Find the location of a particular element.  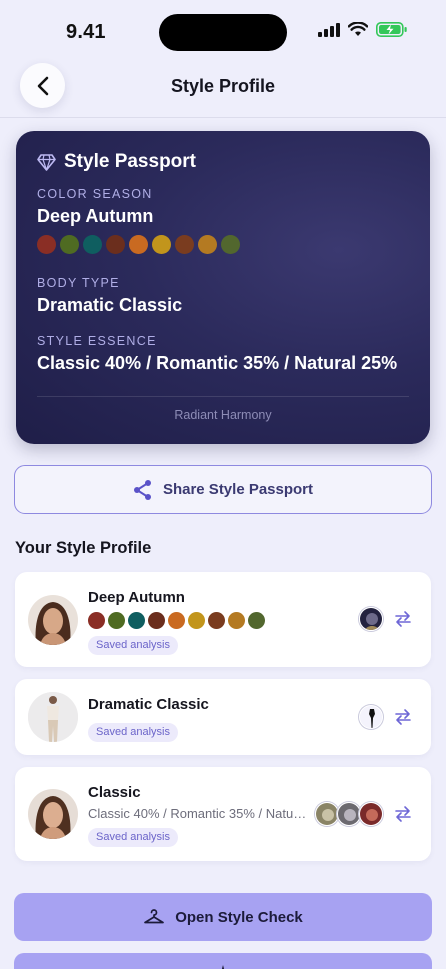

style-check-label: Open Style Check is located at coordinates (239, 917).